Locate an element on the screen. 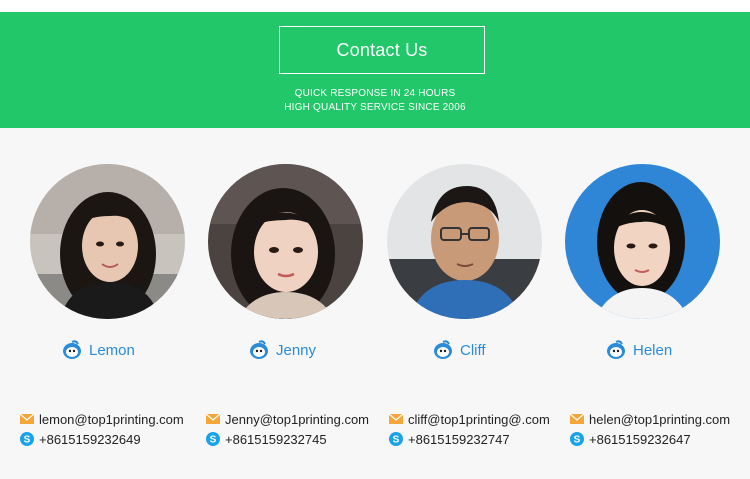 The image size is (750, 479). skype-number: +8615159232747 is located at coordinates (459, 439).